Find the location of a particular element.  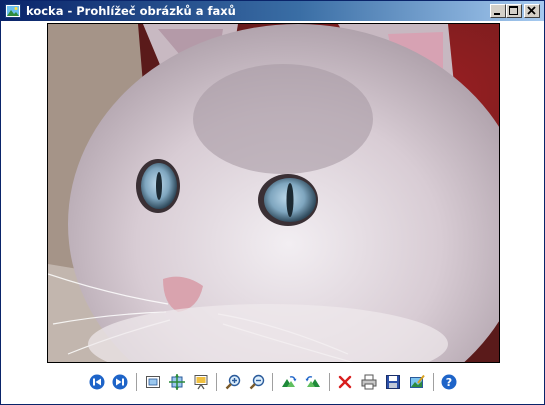

rotate-clockwise-icon is located at coordinates (289, 381).